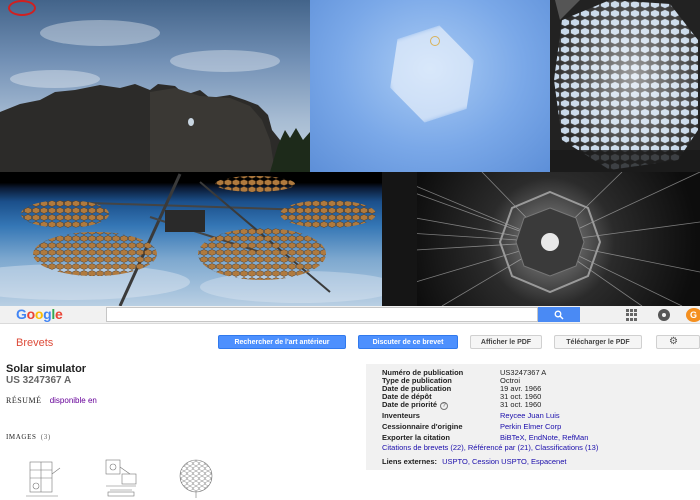 The height and width of the screenshot is (500, 700). Describe the element at coordinates (598, 342) in the screenshot. I see `download-pdf-button: Télécharger le PDF` at that location.